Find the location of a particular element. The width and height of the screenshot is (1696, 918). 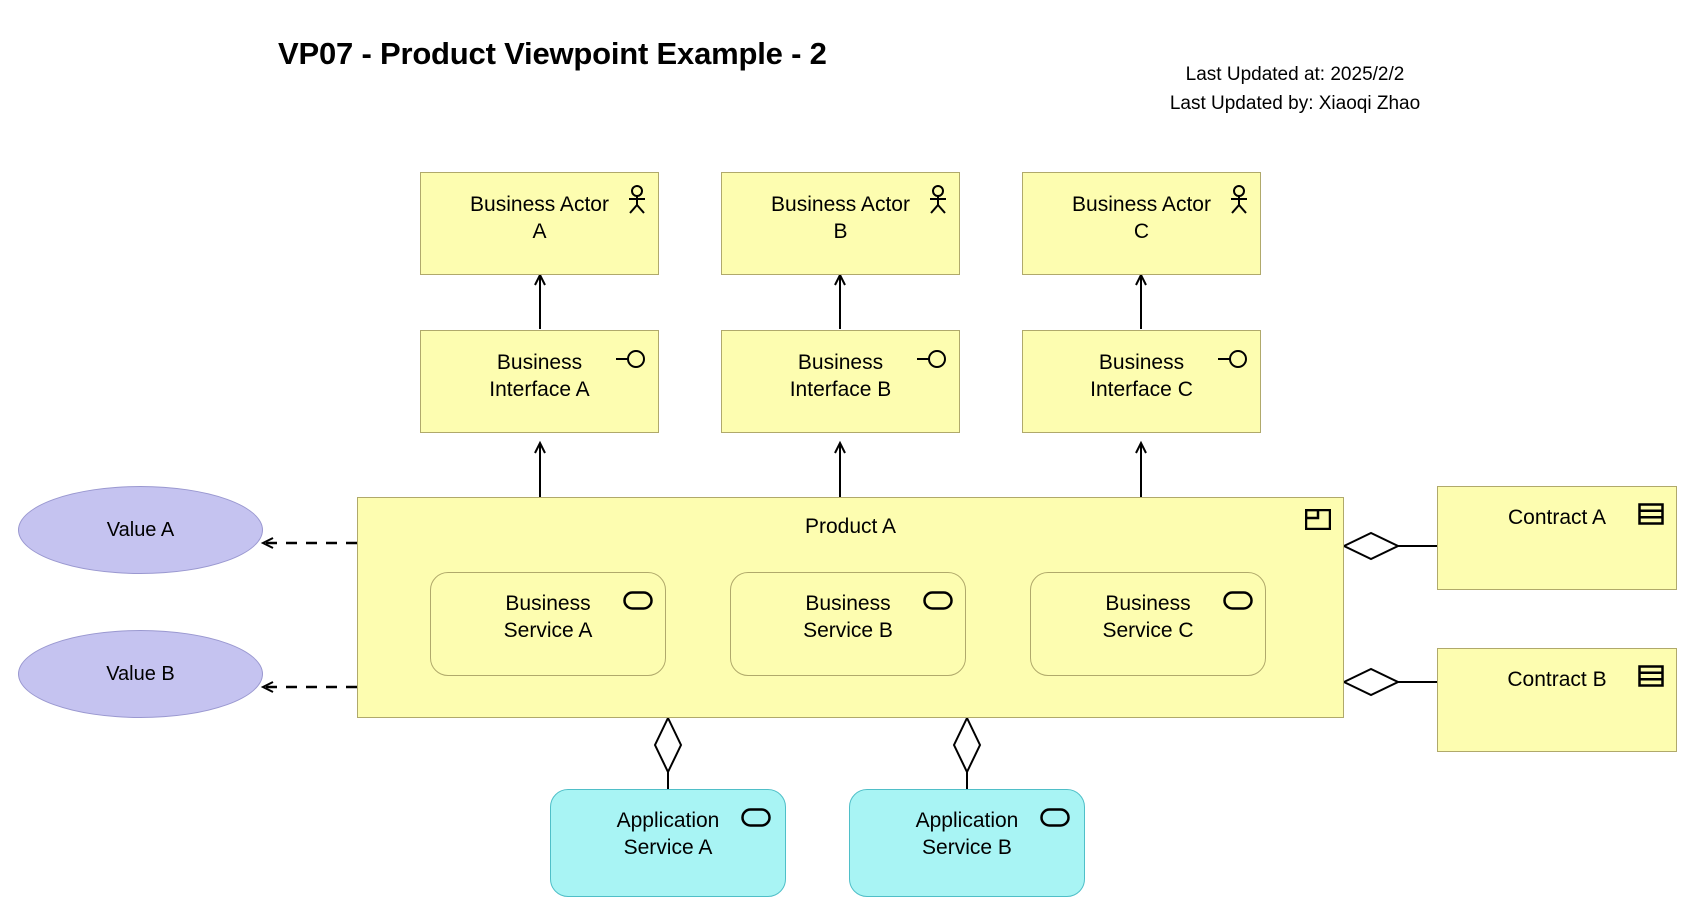

value-a: Value A is located at coordinates (140, 530).